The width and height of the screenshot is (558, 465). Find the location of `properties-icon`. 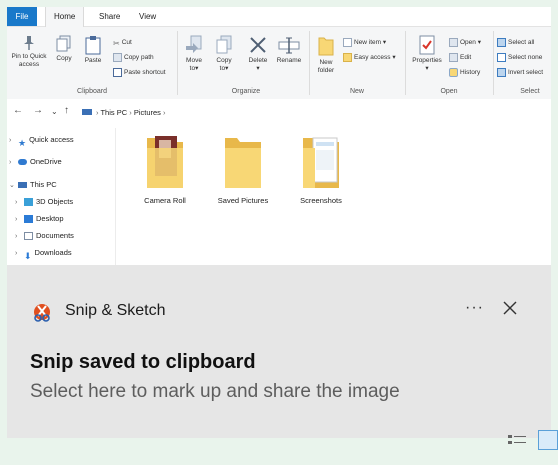

properties-icon is located at coordinates (427, 45).